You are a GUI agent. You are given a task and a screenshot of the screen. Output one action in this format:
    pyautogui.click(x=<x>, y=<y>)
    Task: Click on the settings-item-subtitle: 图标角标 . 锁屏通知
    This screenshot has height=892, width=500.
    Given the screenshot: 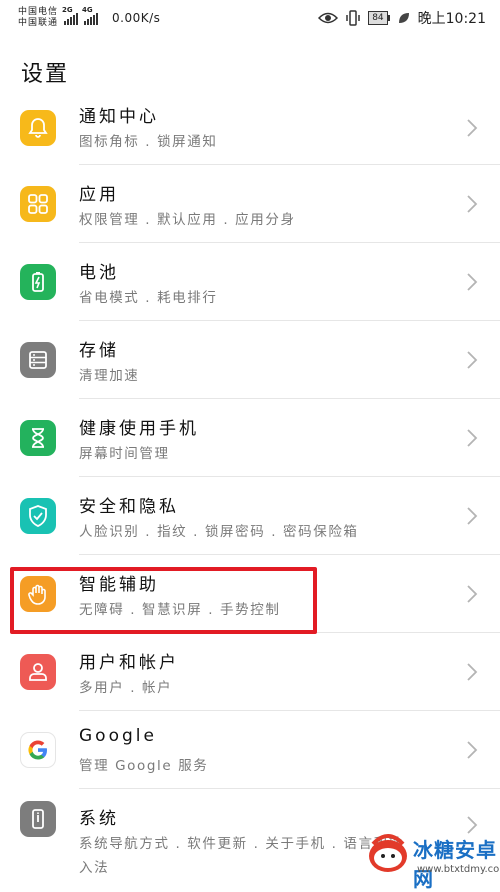 What is the action you would take?
    pyautogui.click(x=148, y=142)
    